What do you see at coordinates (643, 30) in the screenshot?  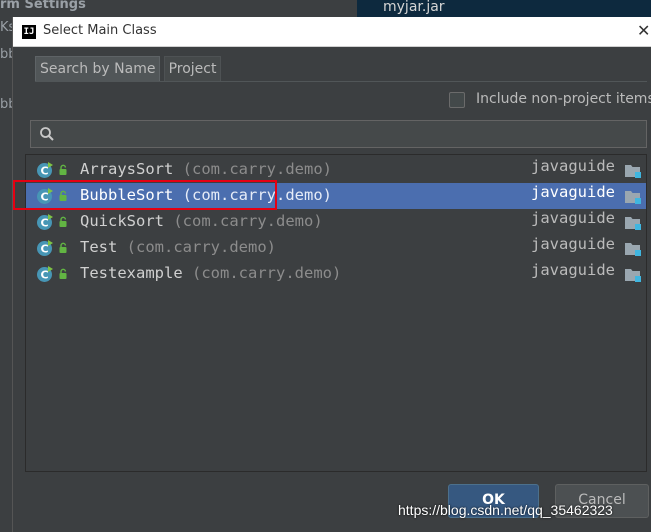 I see `close-icon: ✕` at bounding box center [643, 30].